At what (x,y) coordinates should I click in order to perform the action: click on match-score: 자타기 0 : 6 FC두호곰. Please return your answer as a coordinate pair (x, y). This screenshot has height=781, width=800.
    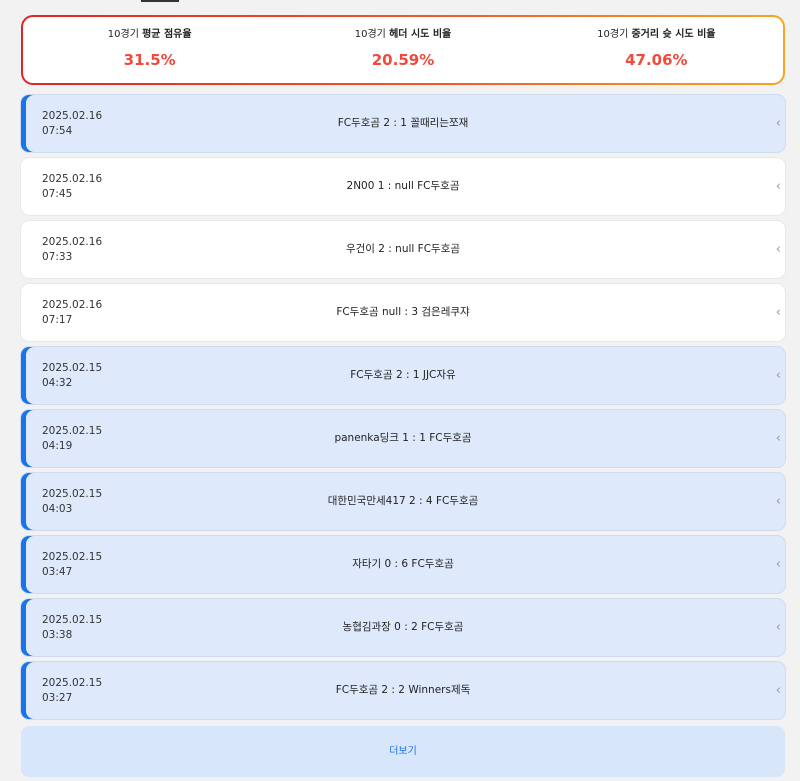
    Looking at the image, I should click on (403, 564).